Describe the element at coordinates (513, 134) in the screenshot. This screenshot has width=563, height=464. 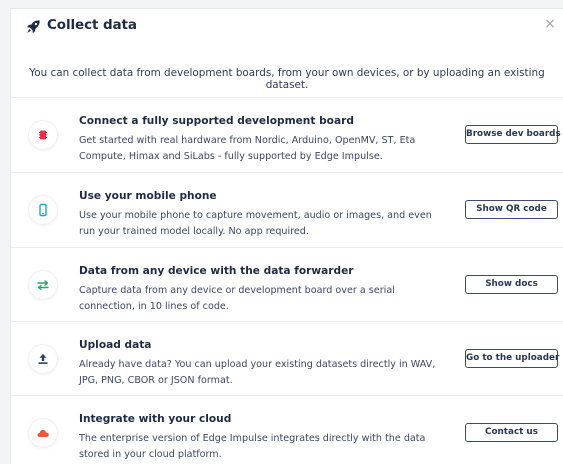
I see `browse-dev-boards-button: Browse dev boards` at that location.